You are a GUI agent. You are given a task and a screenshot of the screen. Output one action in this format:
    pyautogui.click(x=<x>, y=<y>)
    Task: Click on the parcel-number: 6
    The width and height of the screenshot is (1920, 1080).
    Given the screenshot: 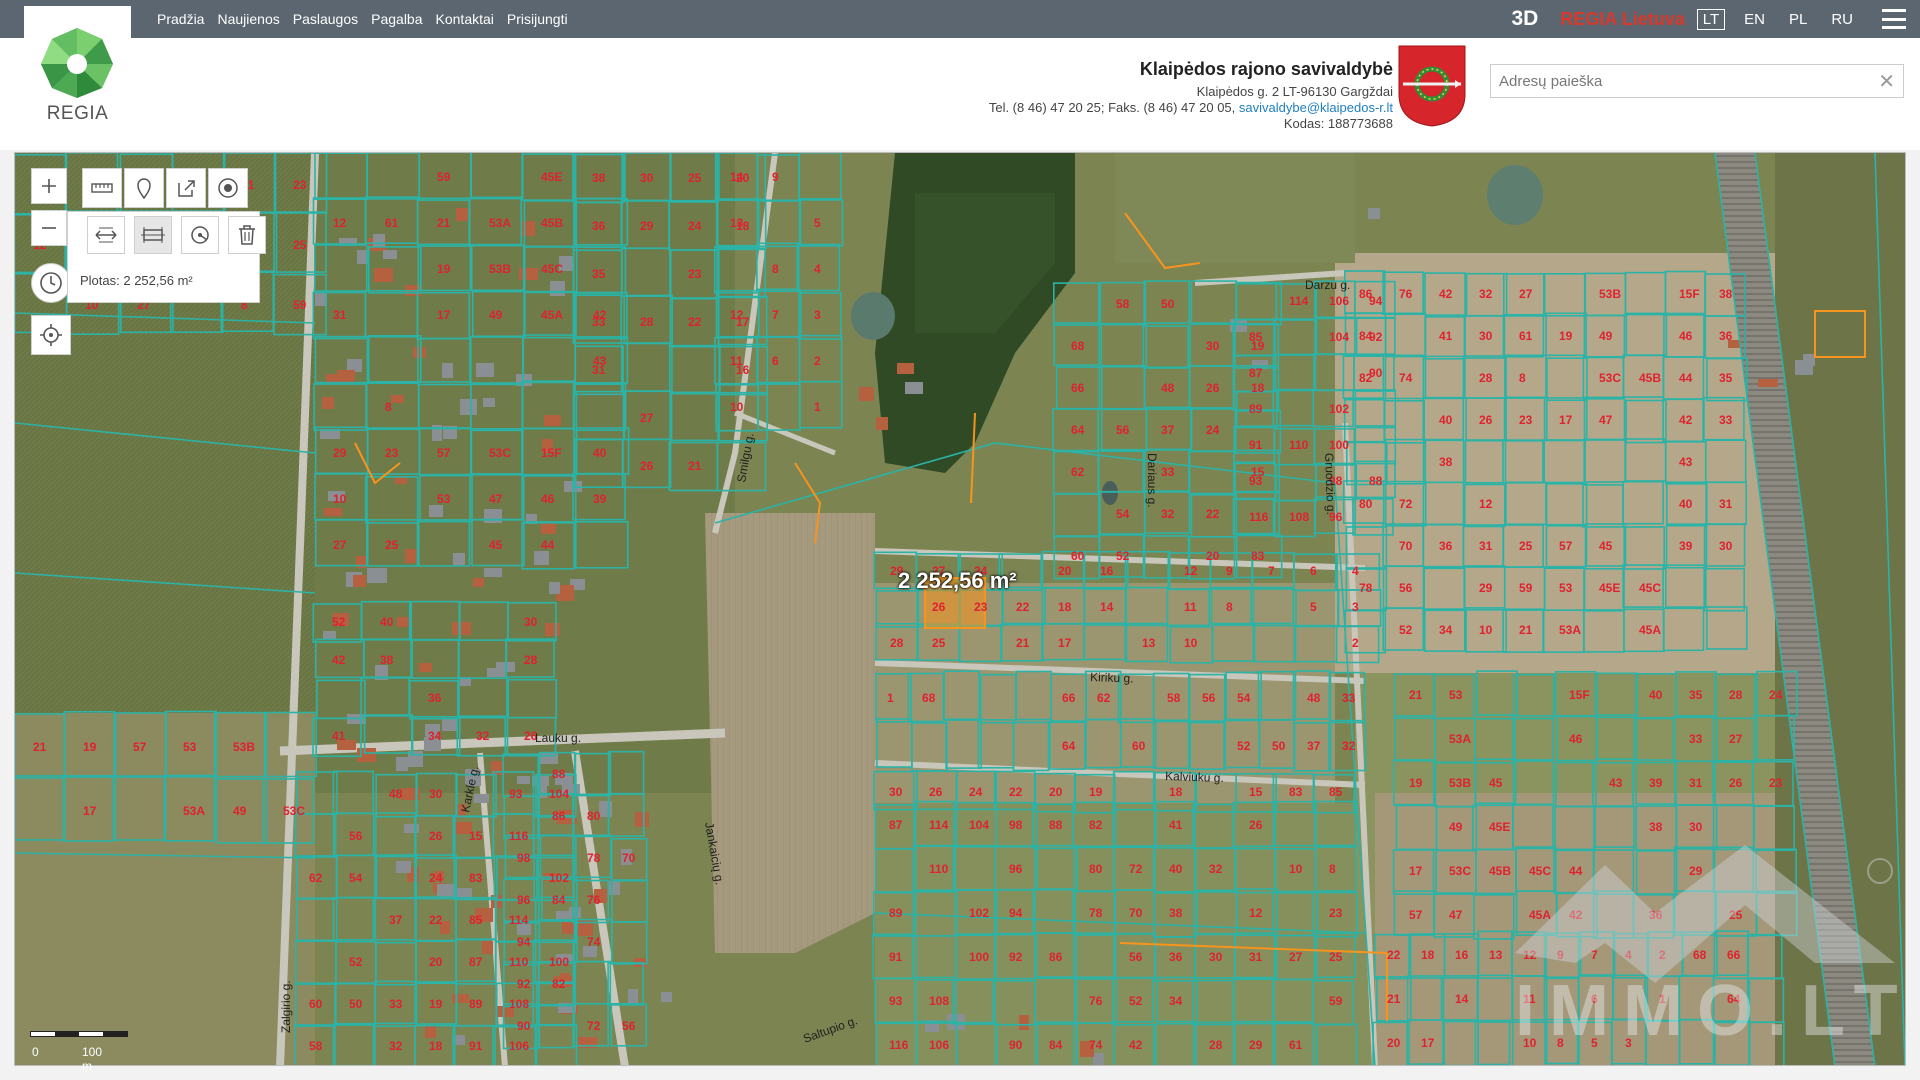 What is the action you would take?
    pyautogui.click(x=775, y=361)
    